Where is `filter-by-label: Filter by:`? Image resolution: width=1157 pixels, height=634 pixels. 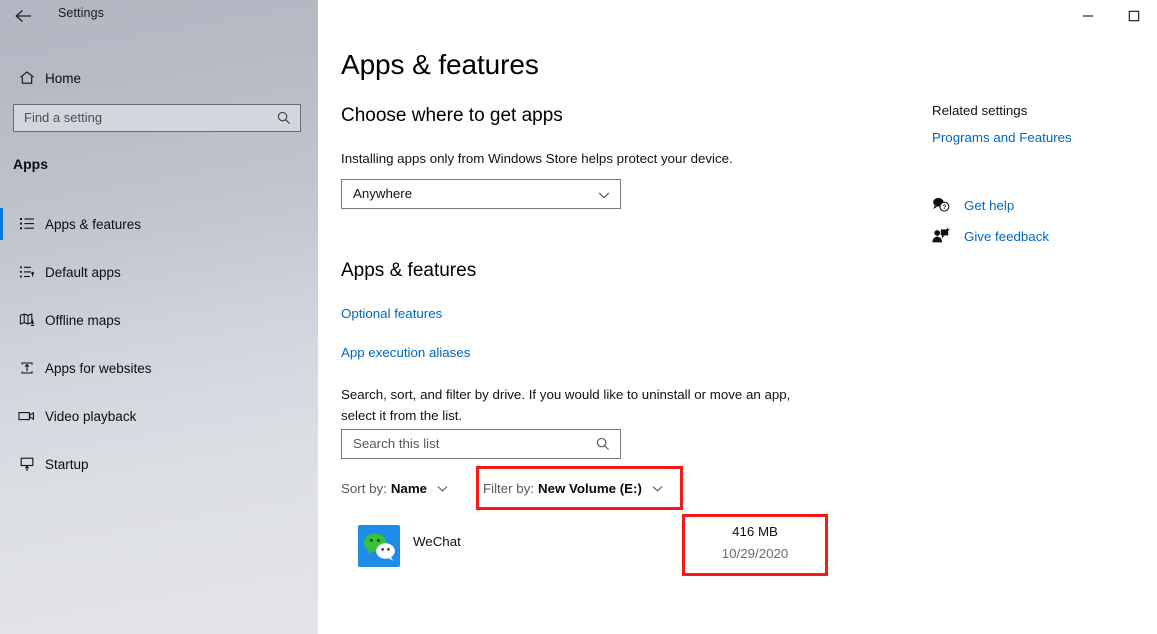 filter-by-label: Filter by: is located at coordinates (508, 488).